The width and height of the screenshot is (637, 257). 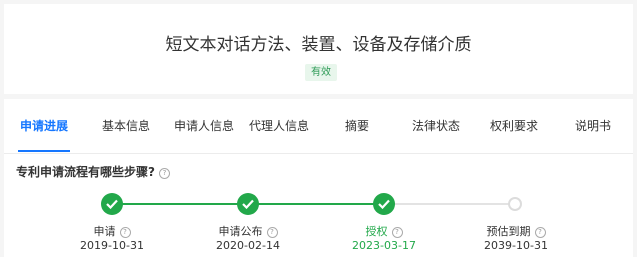 I want to click on progress-line-pending, so click(x=449, y=204).